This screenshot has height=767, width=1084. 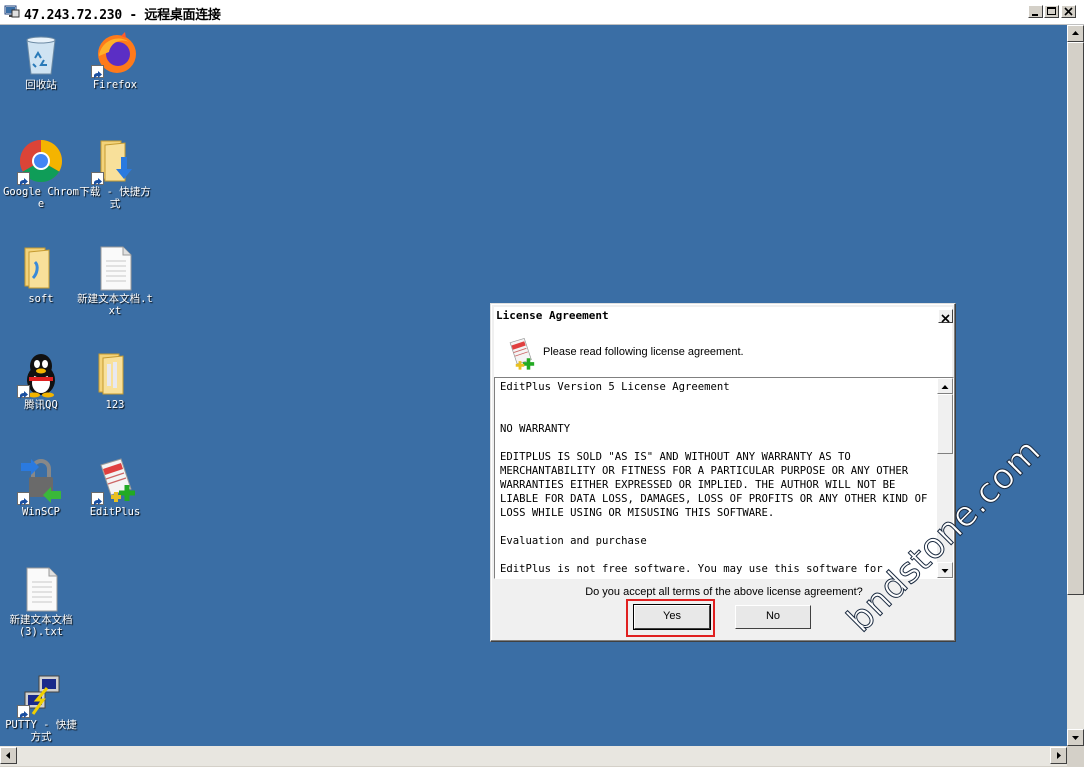 What do you see at coordinates (12, 11) in the screenshot?
I see `remote-desktop-icon` at bounding box center [12, 11].